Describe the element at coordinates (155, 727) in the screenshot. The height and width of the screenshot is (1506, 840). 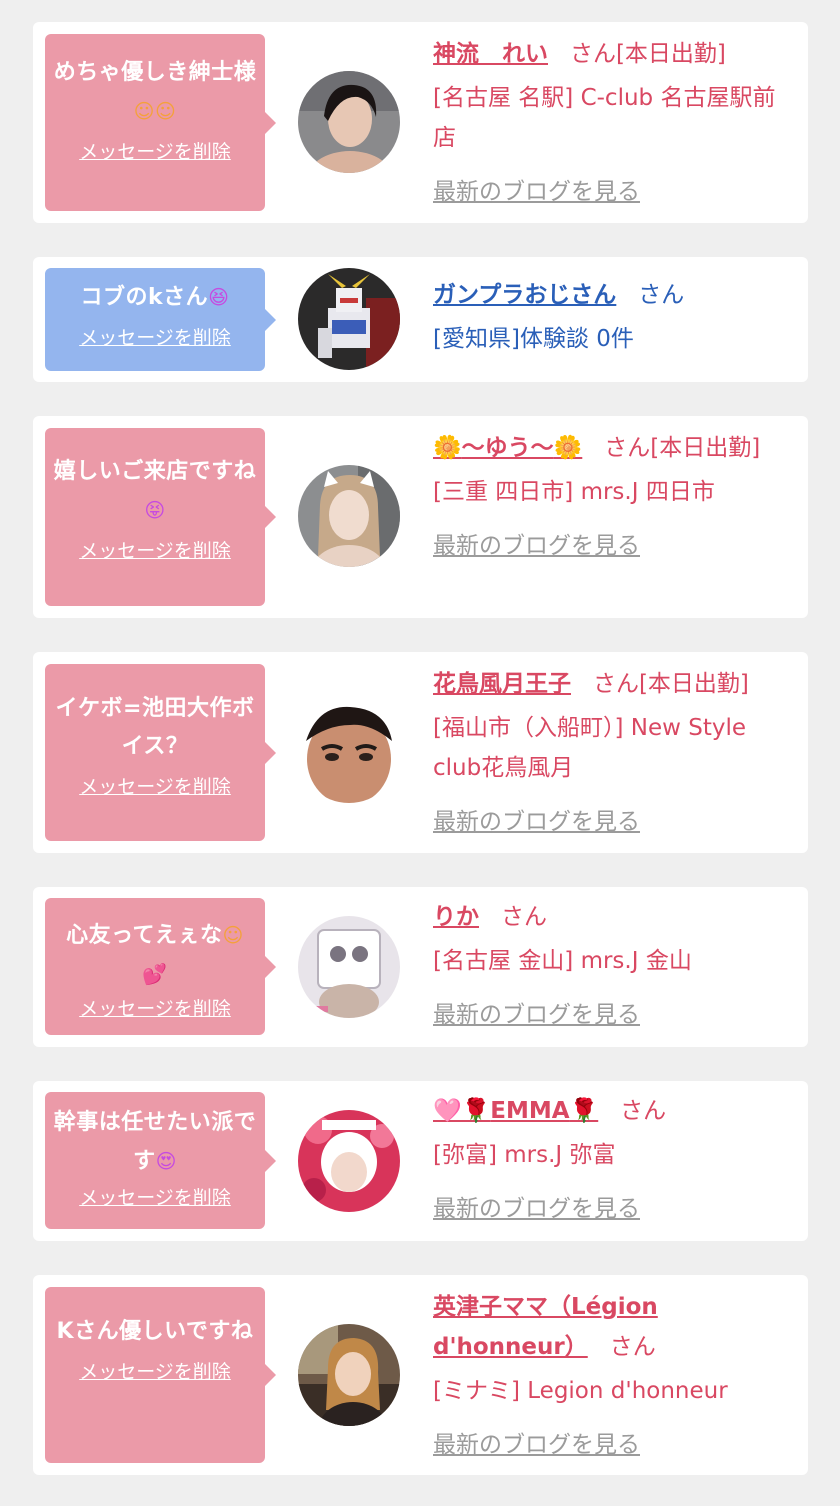
I see `message-text: イケボ=池田大作ボイス？` at that location.